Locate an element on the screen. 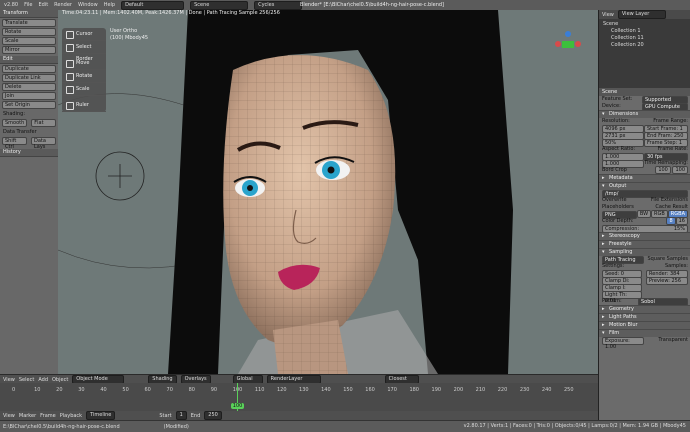 The image size is (690, 432). sampling-panel: Sampling is located at coordinates (644, 252).